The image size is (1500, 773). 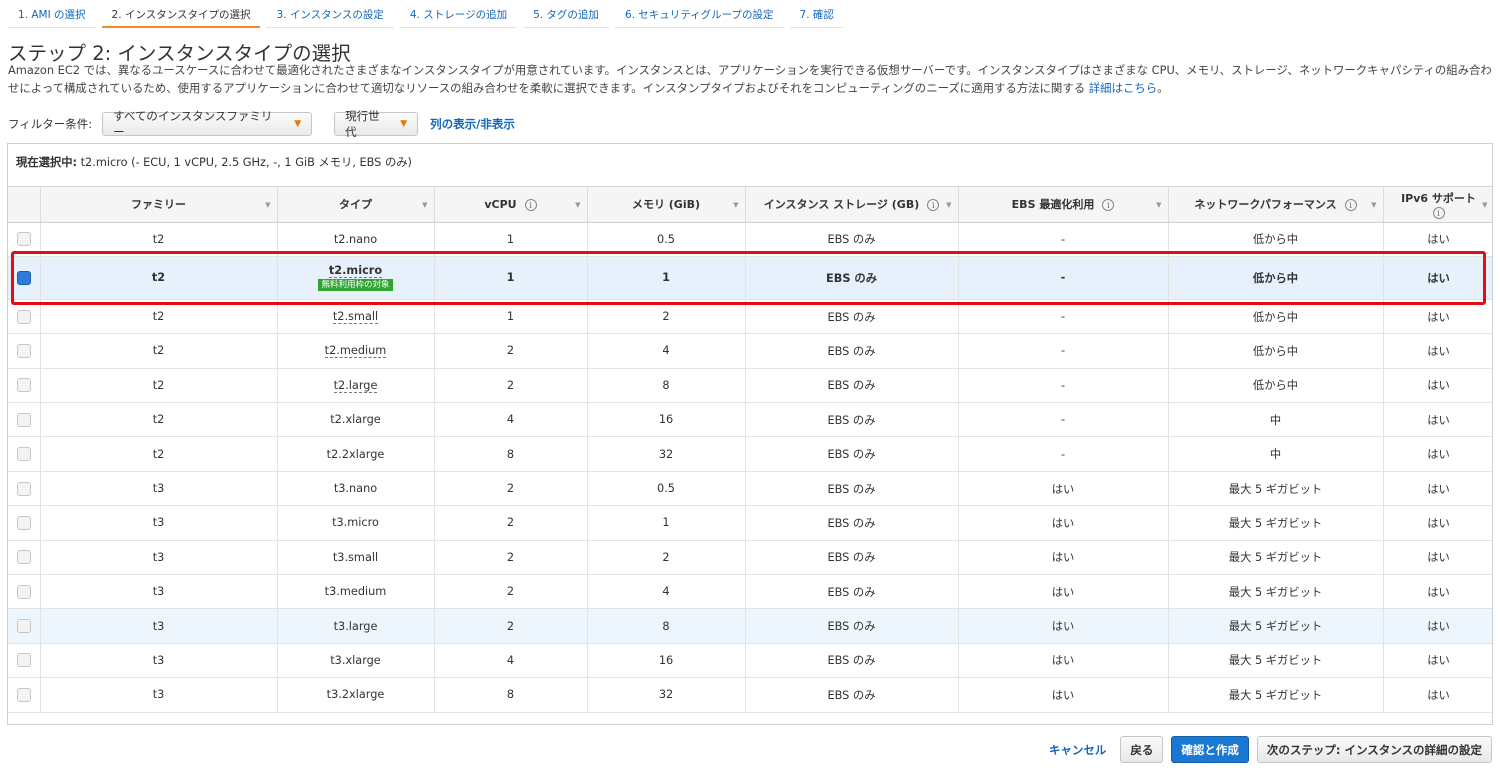 What do you see at coordinates (1437, 205) in the screenshot?
I see `column-header-ipv6: IPv6 サポート i ▼` at bounding box center [1437, 205].